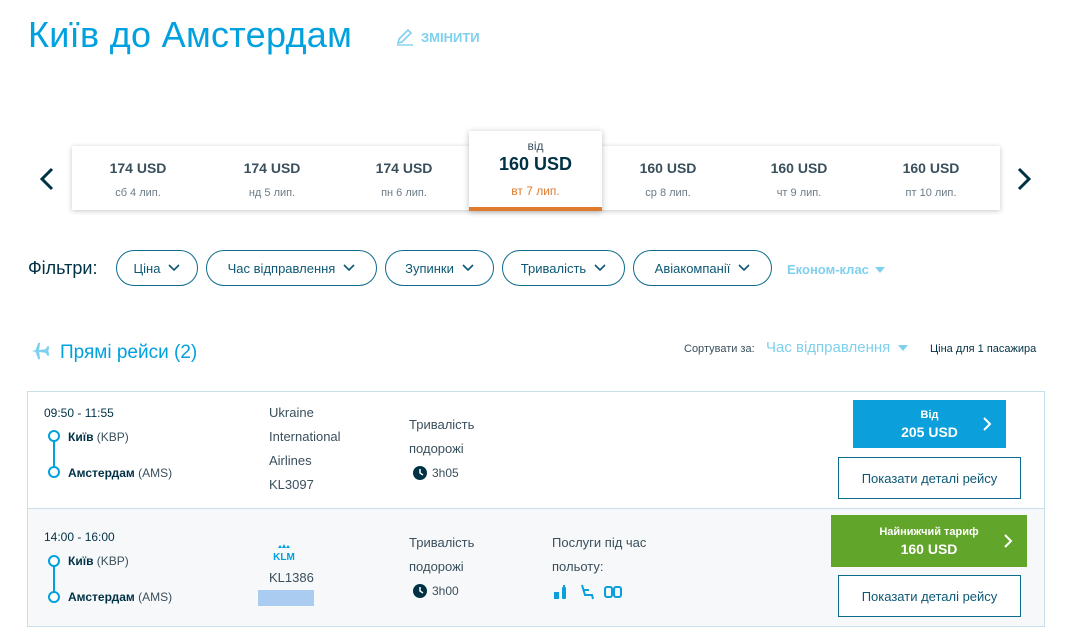 The width and height of the screenshot is (1071, 643). Describe the element at coordinates (563, 268) in the screenshot. I see `filter-duration: Тривалість` at that location.